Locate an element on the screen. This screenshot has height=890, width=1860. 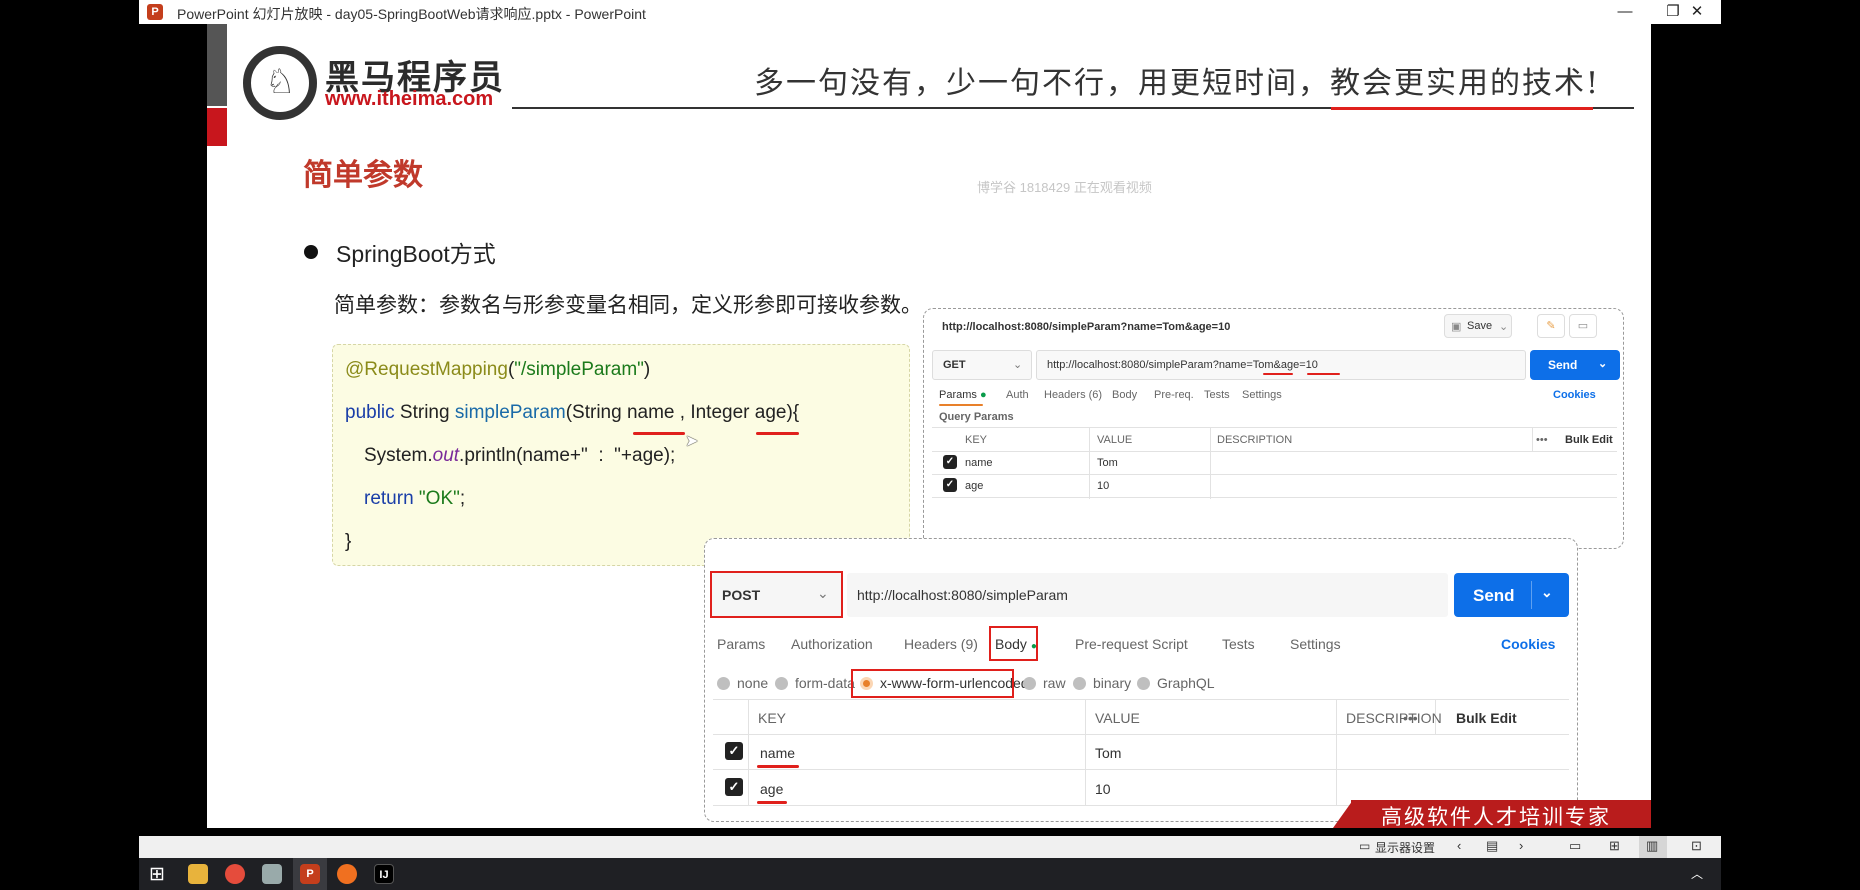
code-text: .println(name+" : "+age); is located at coordinates (567, 455).